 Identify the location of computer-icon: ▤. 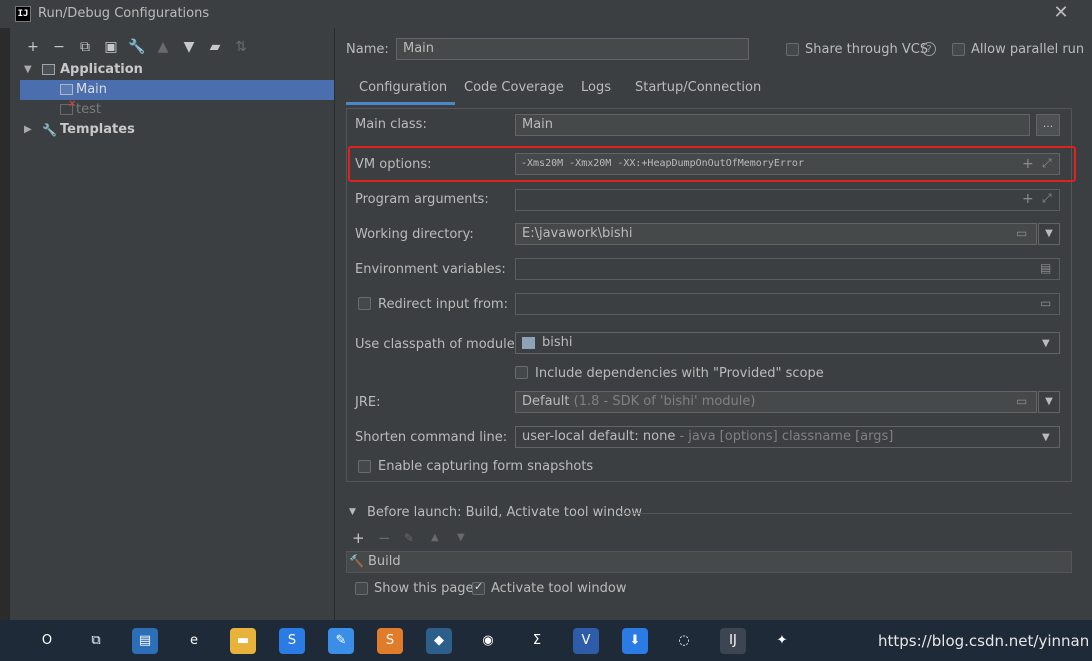
(145, 641).